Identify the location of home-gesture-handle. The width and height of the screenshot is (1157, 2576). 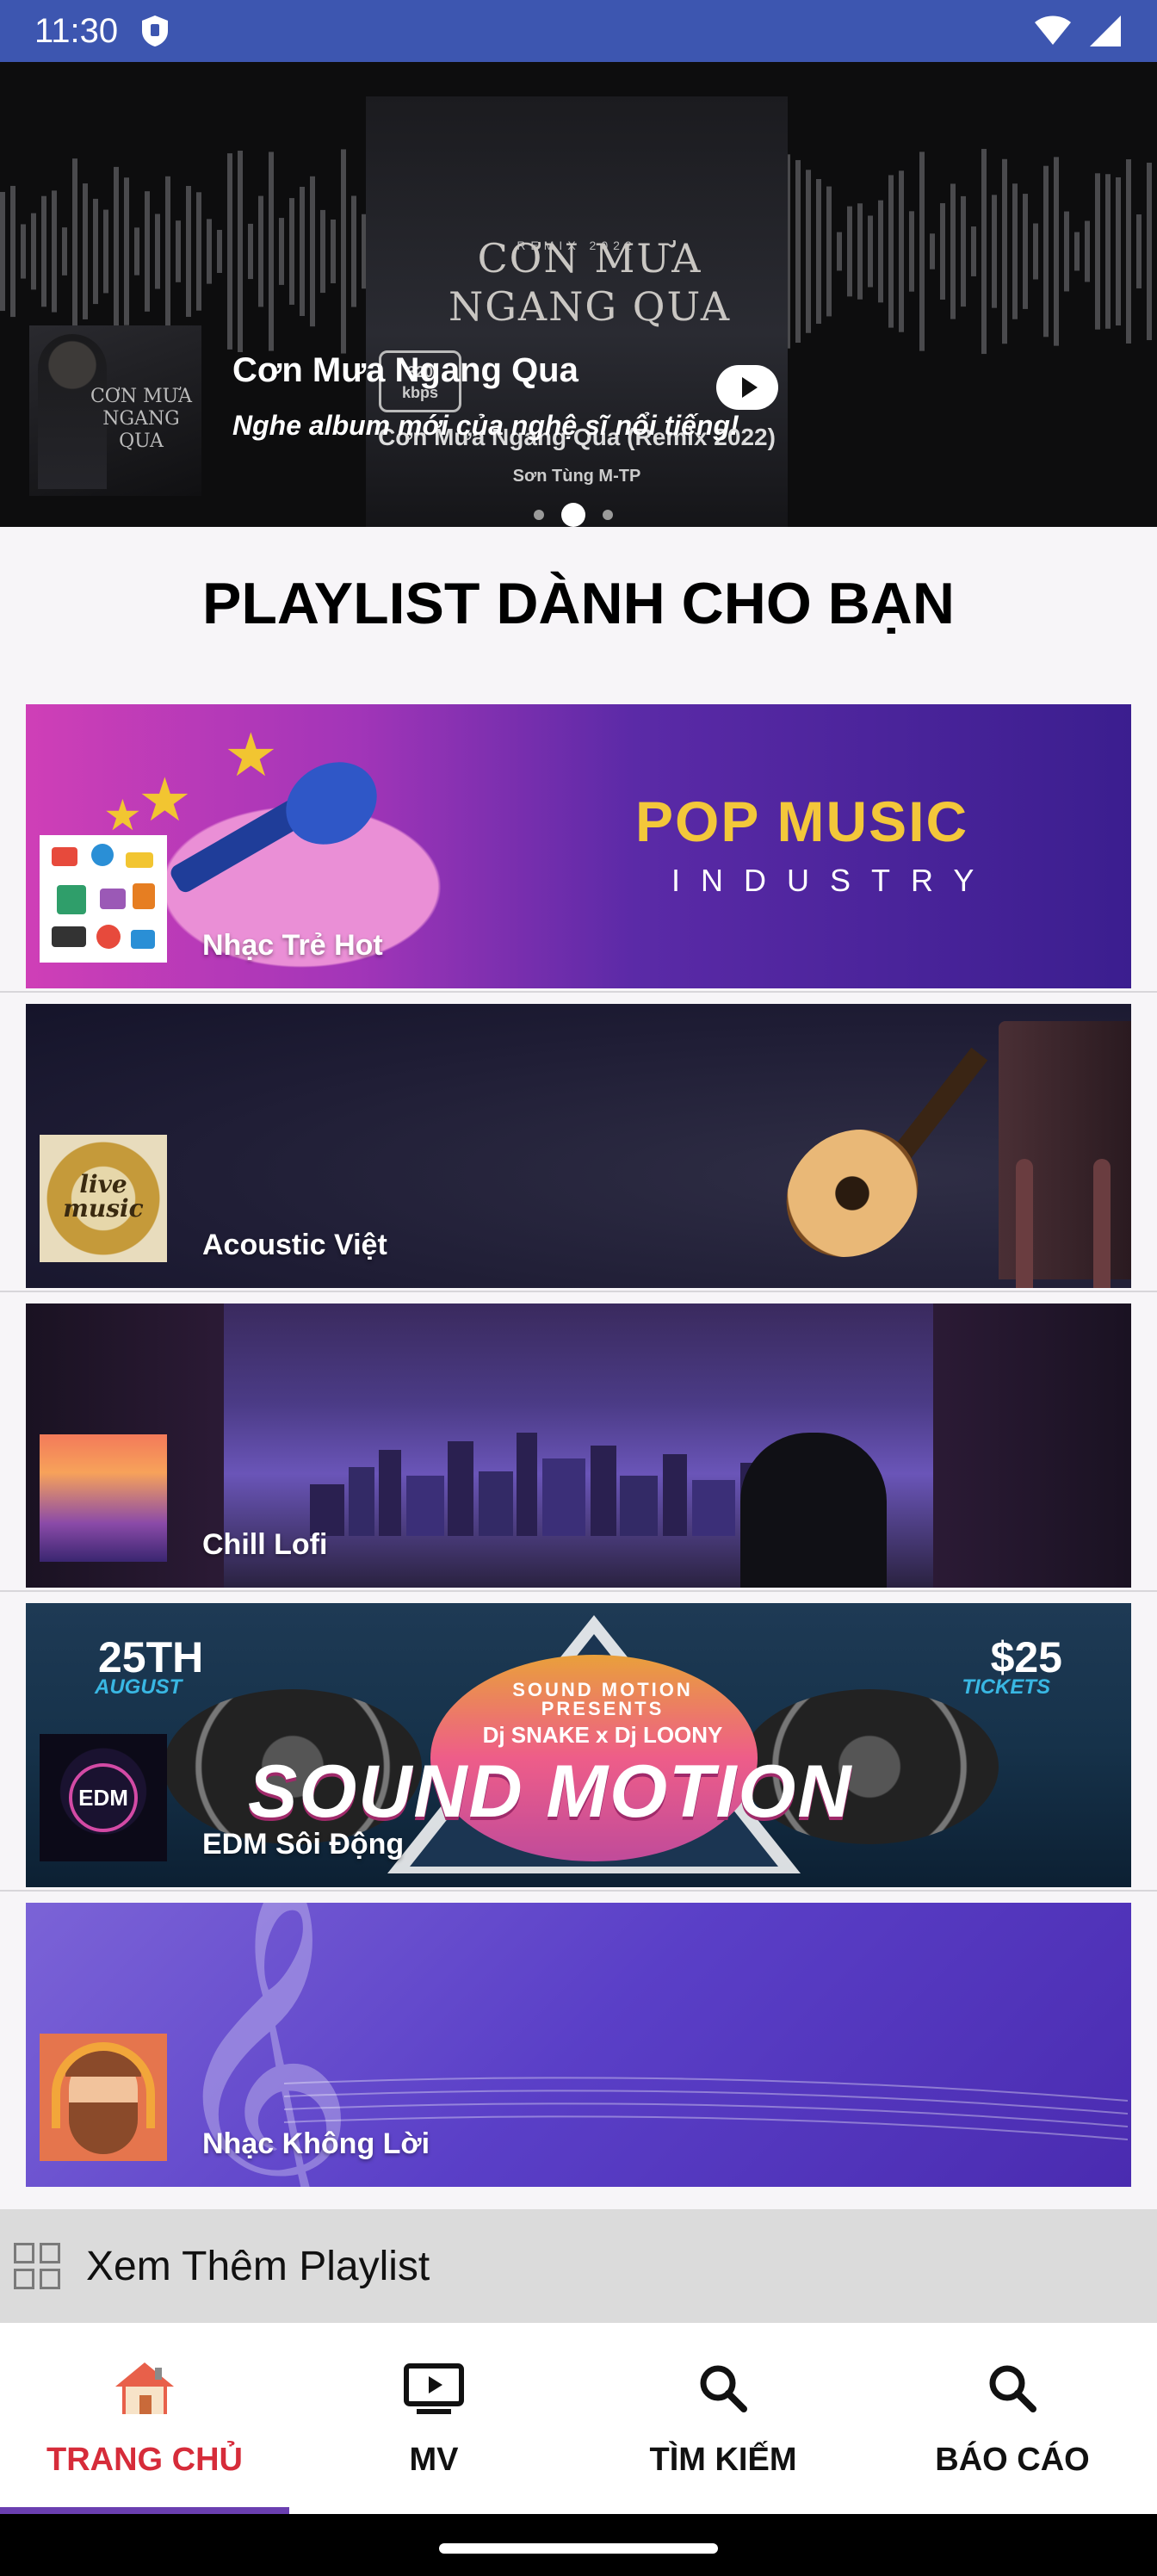
(579, 2549).